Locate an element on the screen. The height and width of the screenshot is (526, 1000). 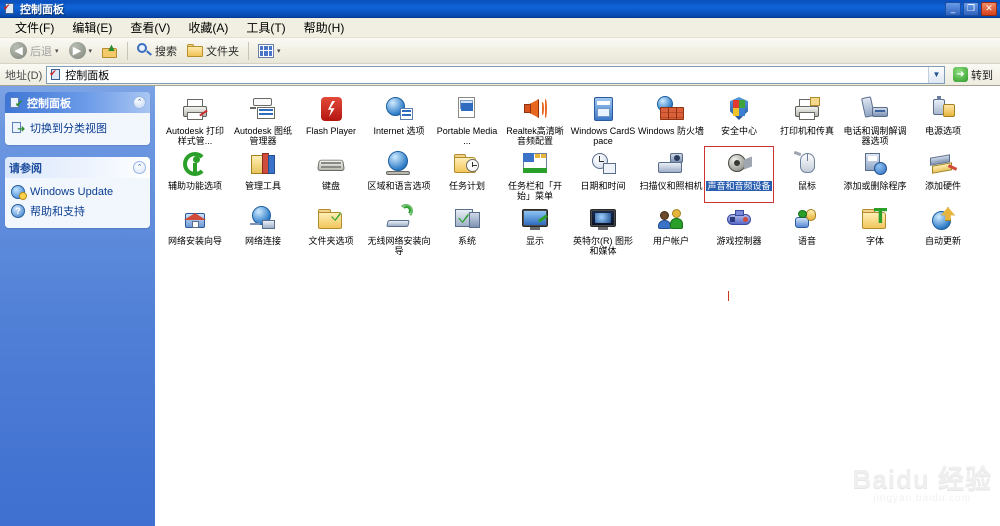
text-caret is located at coordinates (728, 296).